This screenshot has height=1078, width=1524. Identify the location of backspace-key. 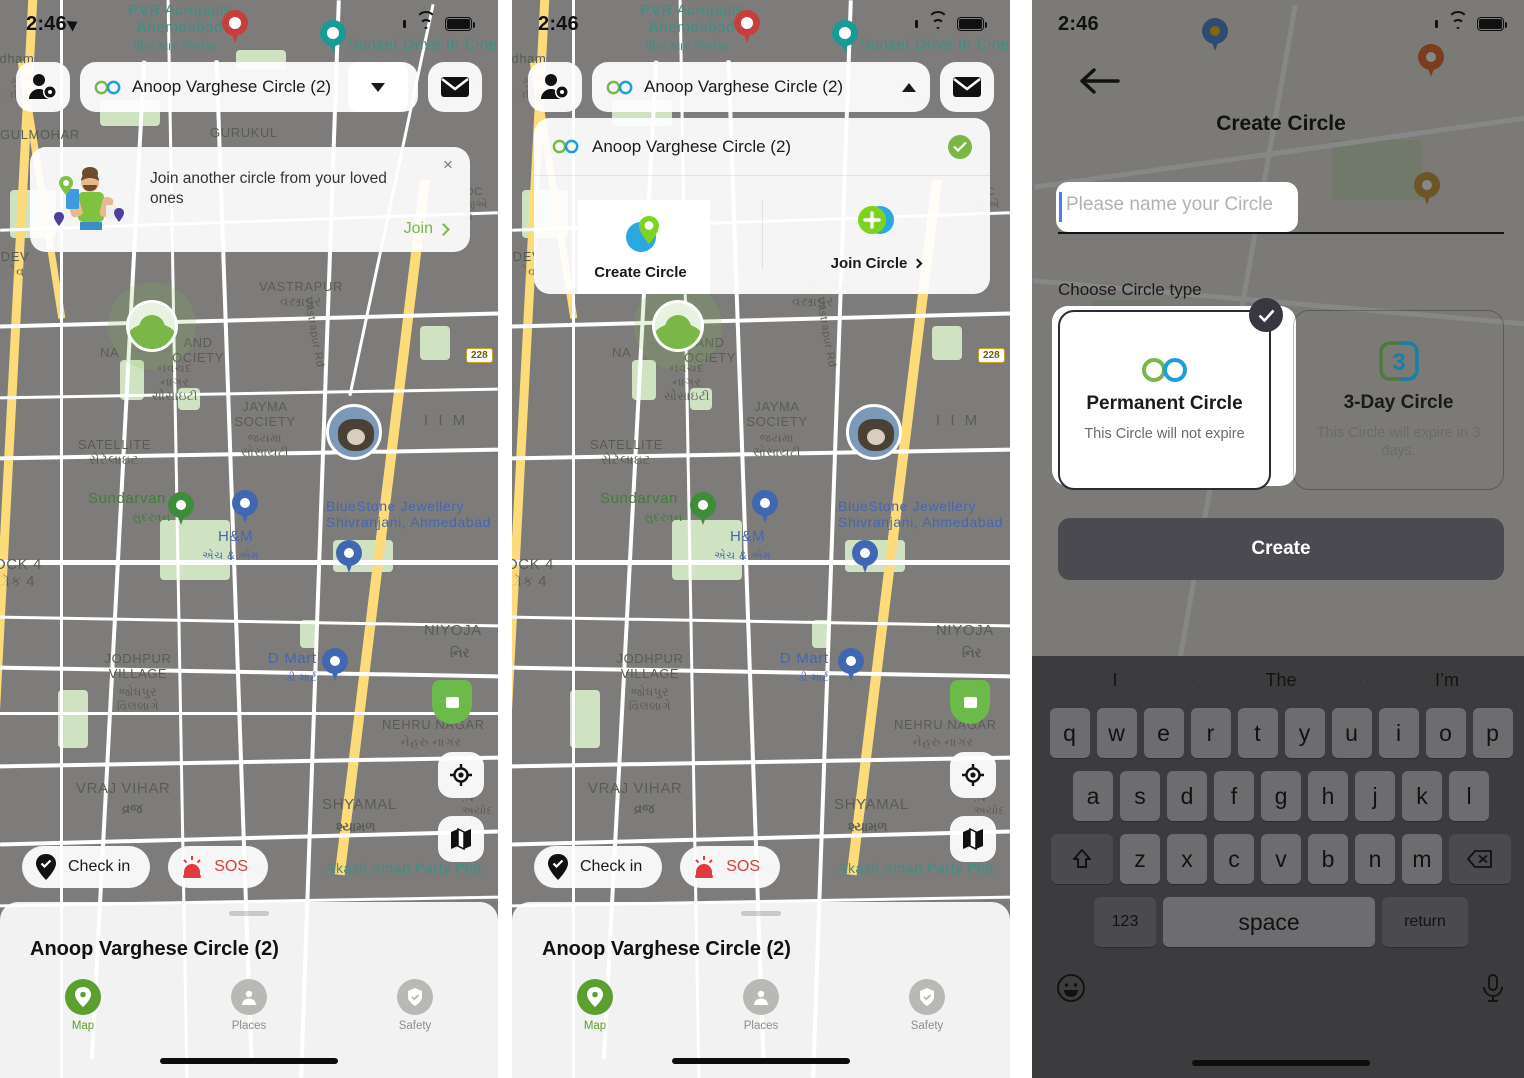
(1480, 859).